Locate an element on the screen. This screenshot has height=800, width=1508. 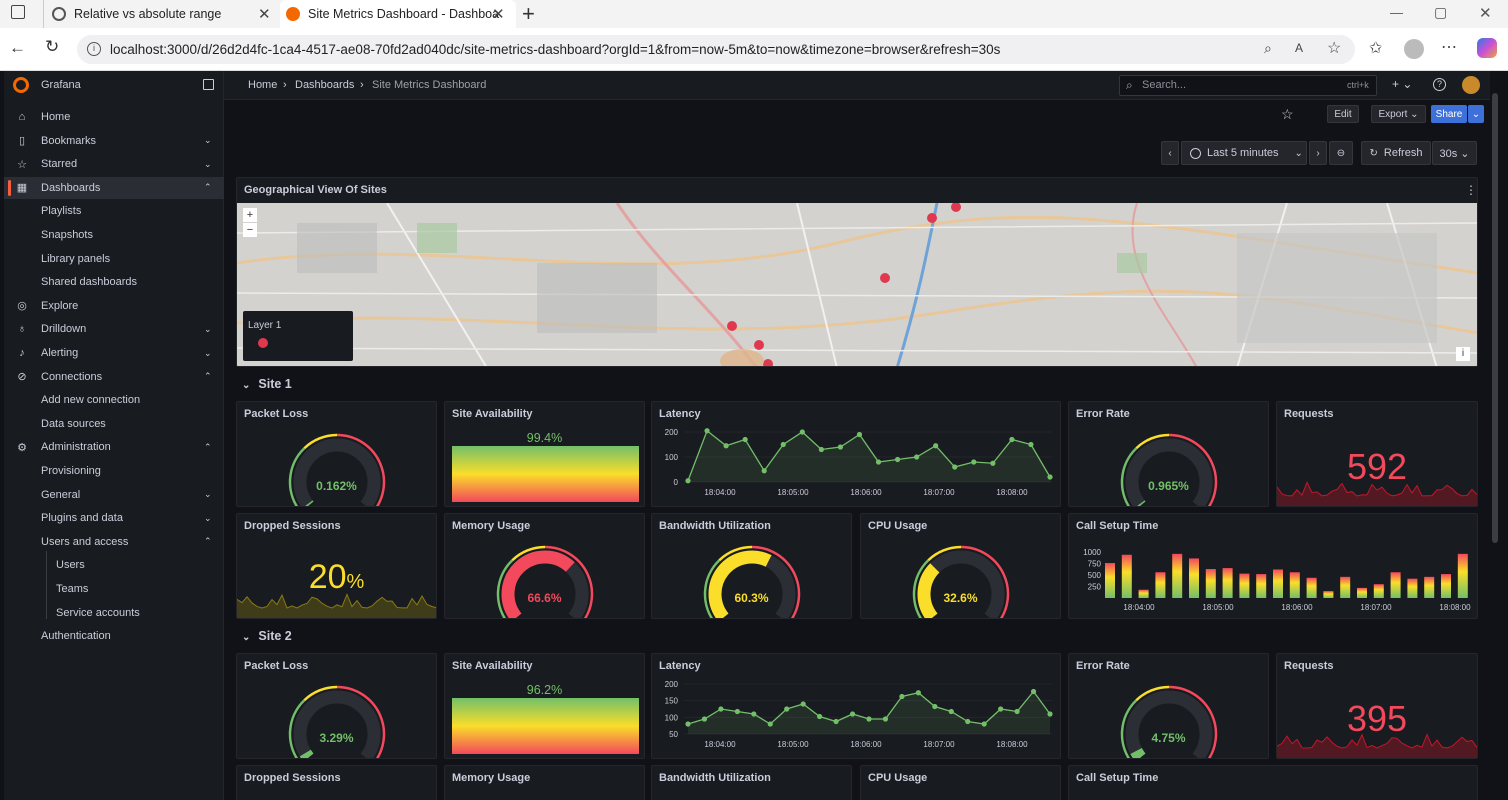
gauge-fill is located at coordinates (309, 503).